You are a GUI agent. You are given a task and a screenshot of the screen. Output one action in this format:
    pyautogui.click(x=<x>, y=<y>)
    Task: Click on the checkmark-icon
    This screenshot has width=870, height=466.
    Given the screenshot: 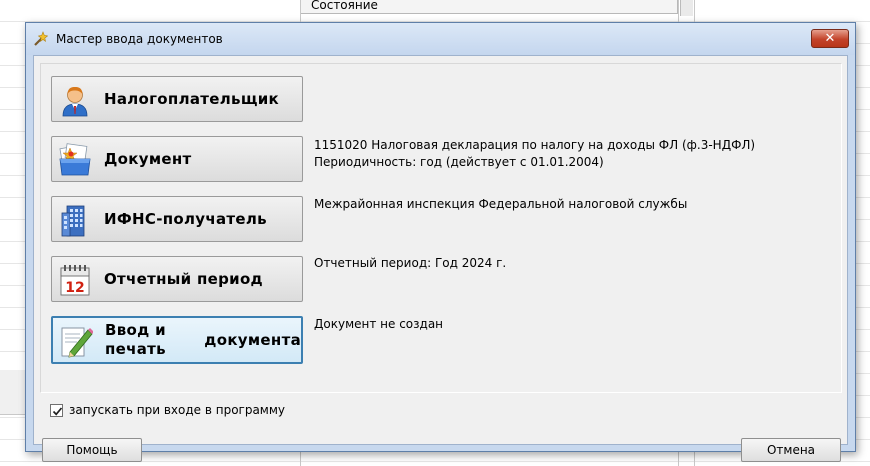 What is the action you would take?
    pyautogui.click(x=57, y=411)
    